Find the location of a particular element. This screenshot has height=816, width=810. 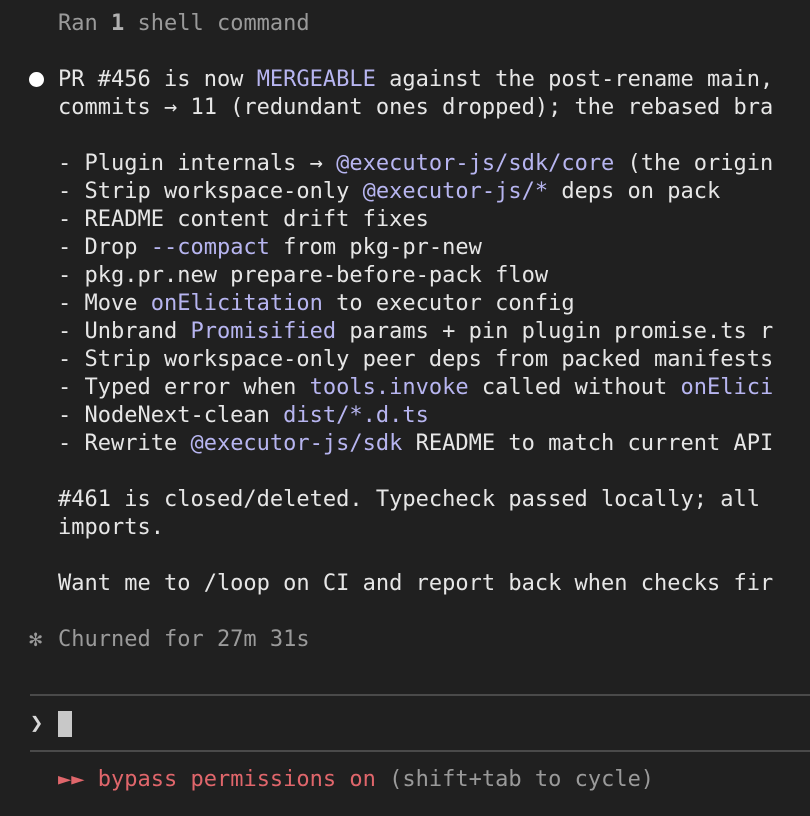

churned-status: Churned for 27m 31s is located at coordinates (184, 639).